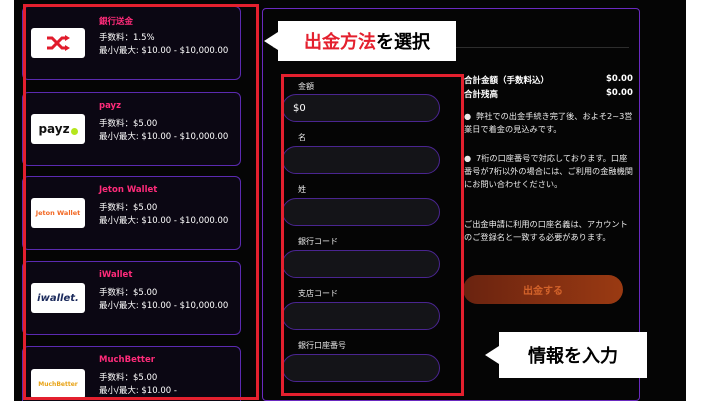 Image resolution: width=701 pixels, height=401 pixels. Describe the element at coordinates (361, 108) in the screenshot. I see `amount-input` at that location.